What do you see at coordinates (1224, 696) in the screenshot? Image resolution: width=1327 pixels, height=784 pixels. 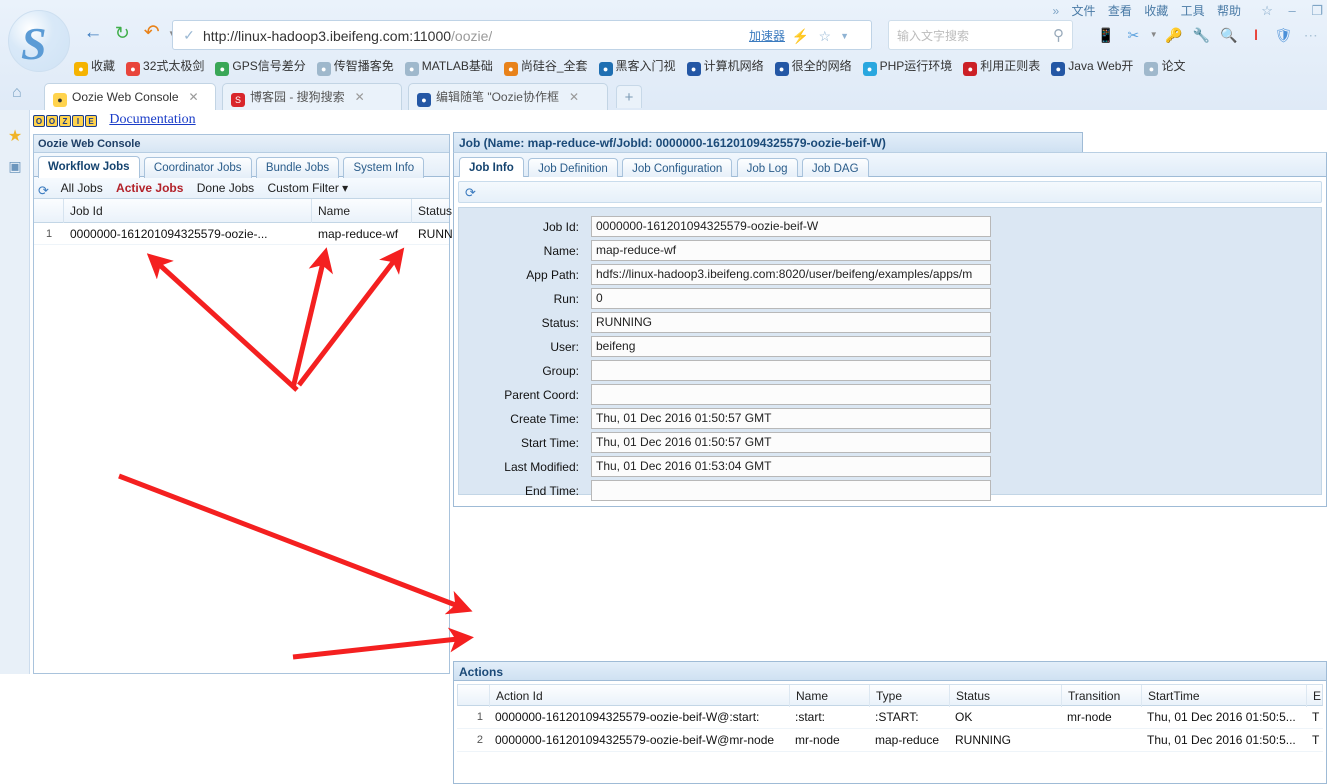 I see `actions-header-start-time: StartTime` at bounding box center [1224, 696].